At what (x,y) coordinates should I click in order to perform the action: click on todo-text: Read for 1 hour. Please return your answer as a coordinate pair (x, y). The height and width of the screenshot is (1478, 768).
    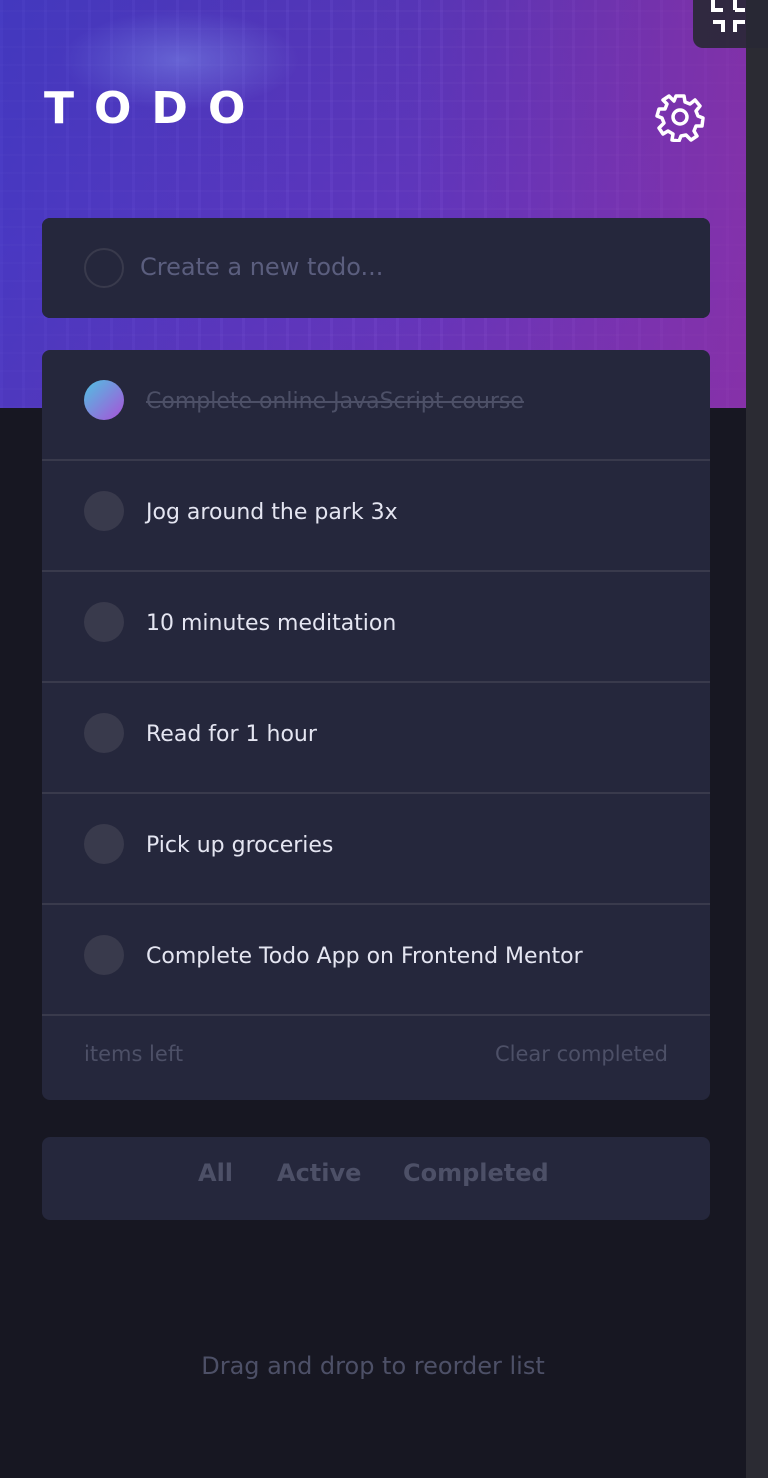
    Looking at the image, I should click on (231, 734).